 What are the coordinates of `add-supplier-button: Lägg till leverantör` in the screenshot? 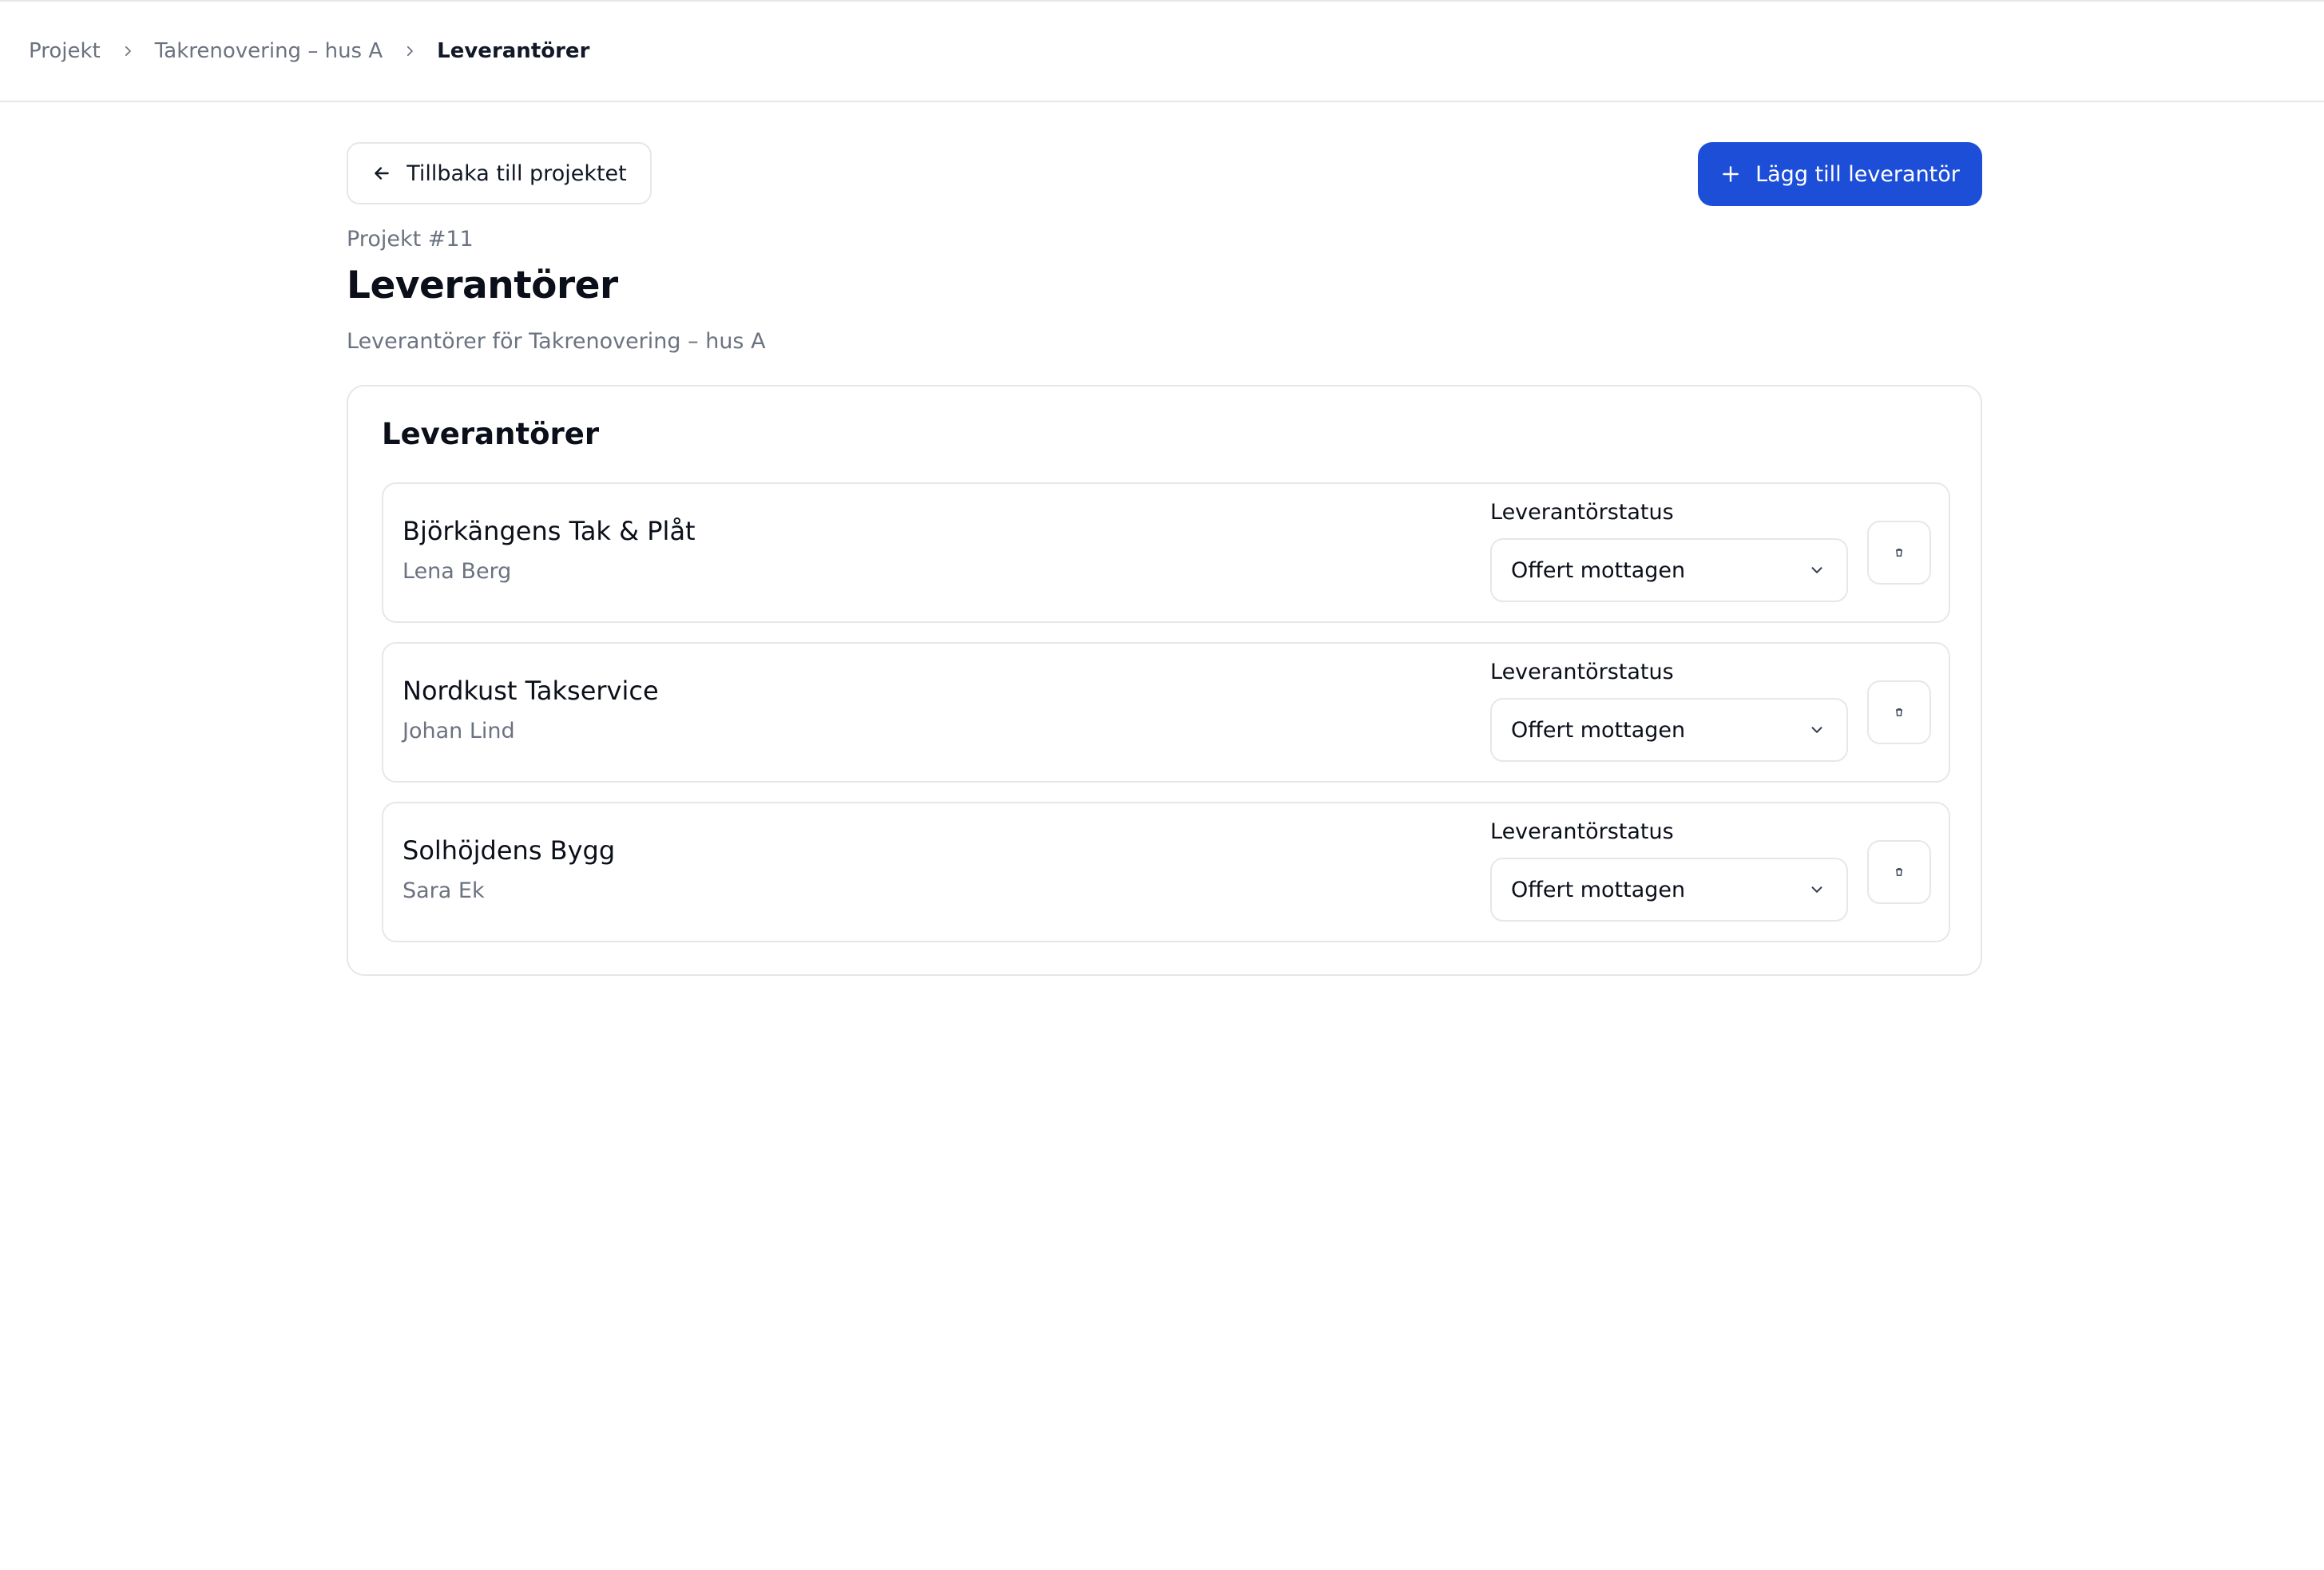 It's located at (1840, 174).